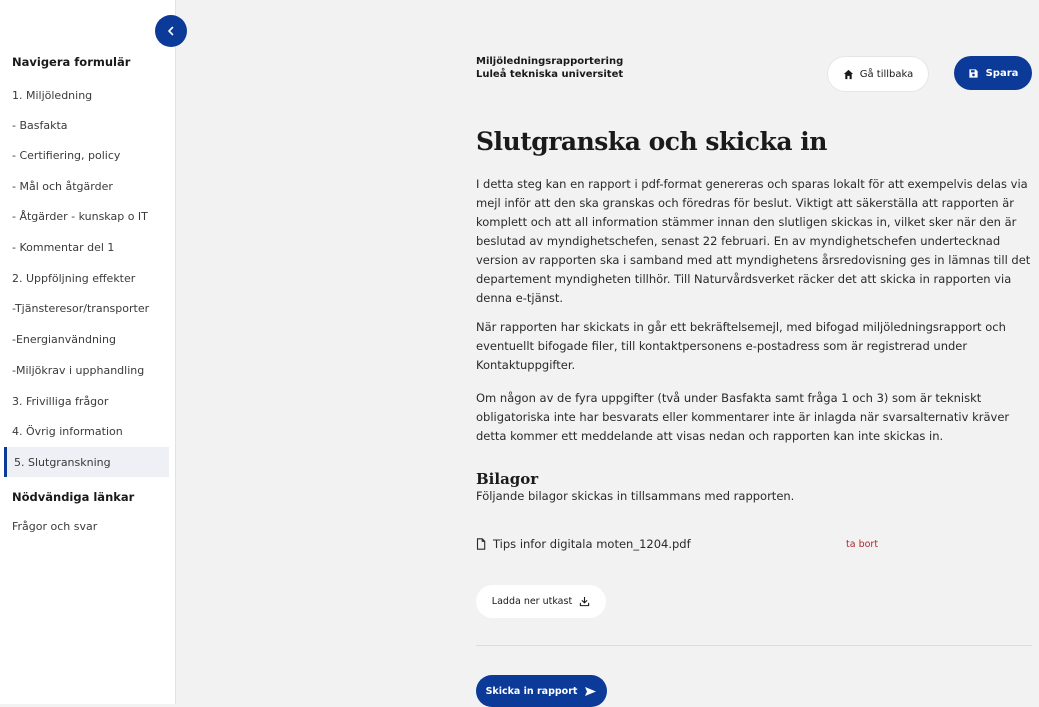 This screenshot has height=707, width=1039. I want to click on attachments-title: Bilagor, so click(507, 479).